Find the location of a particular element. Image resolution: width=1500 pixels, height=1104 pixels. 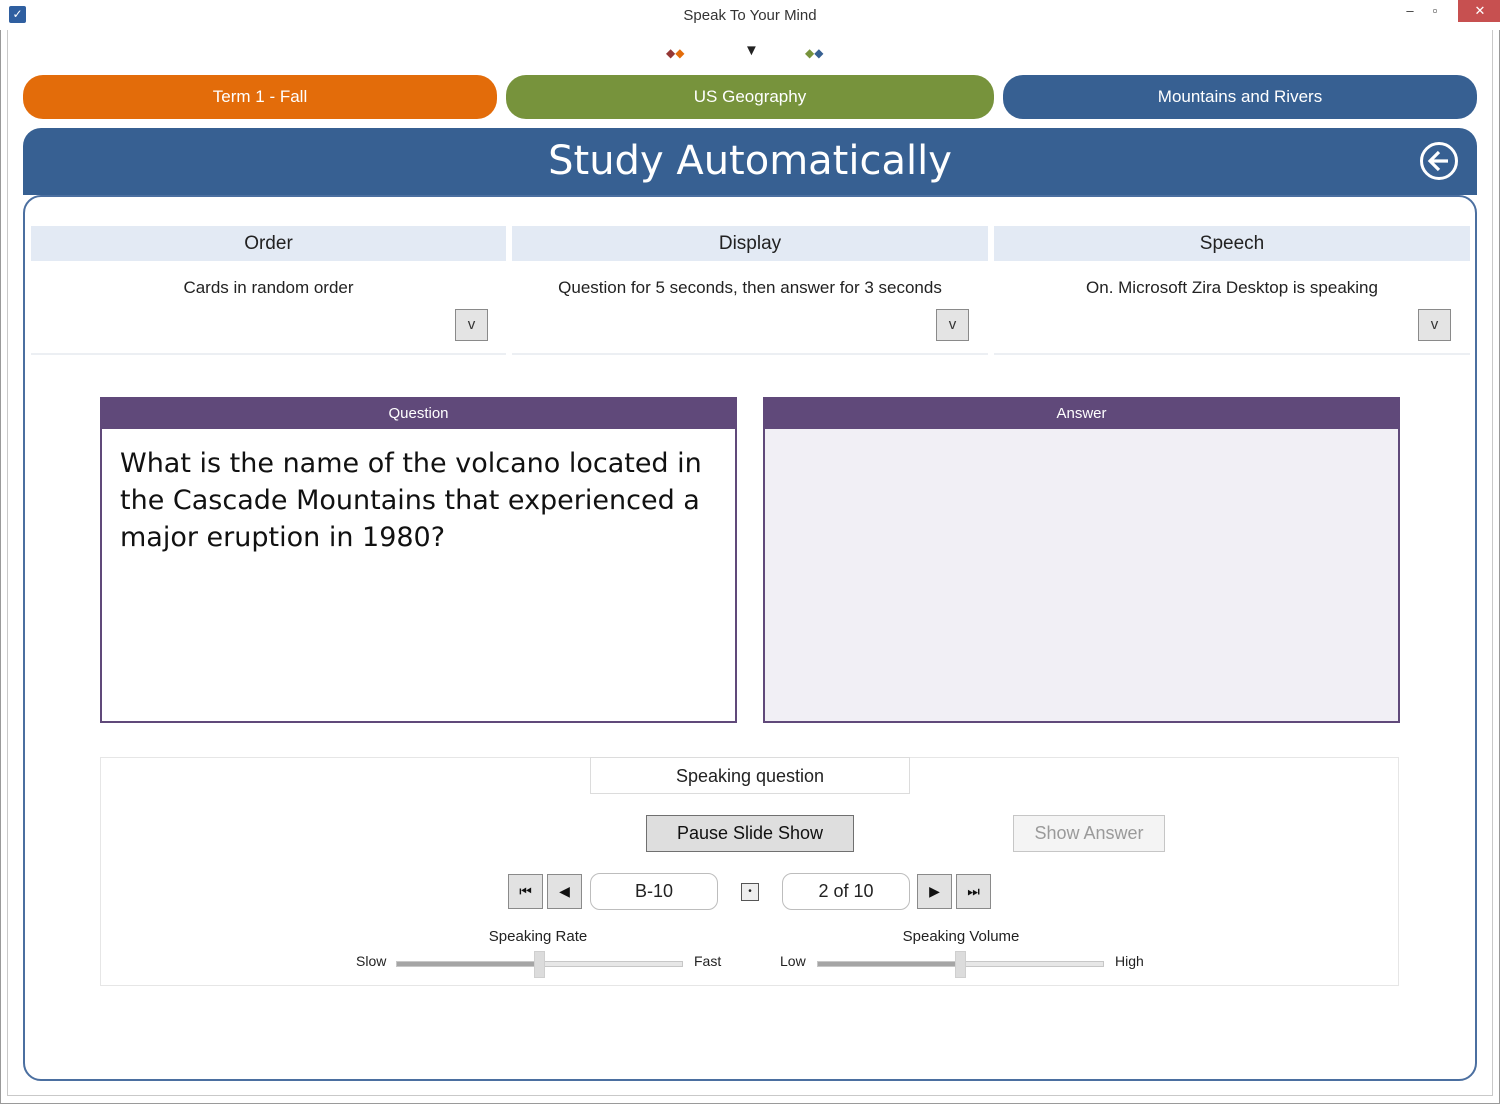

page-header: Study Automatically is located at coordinates (750, 161).